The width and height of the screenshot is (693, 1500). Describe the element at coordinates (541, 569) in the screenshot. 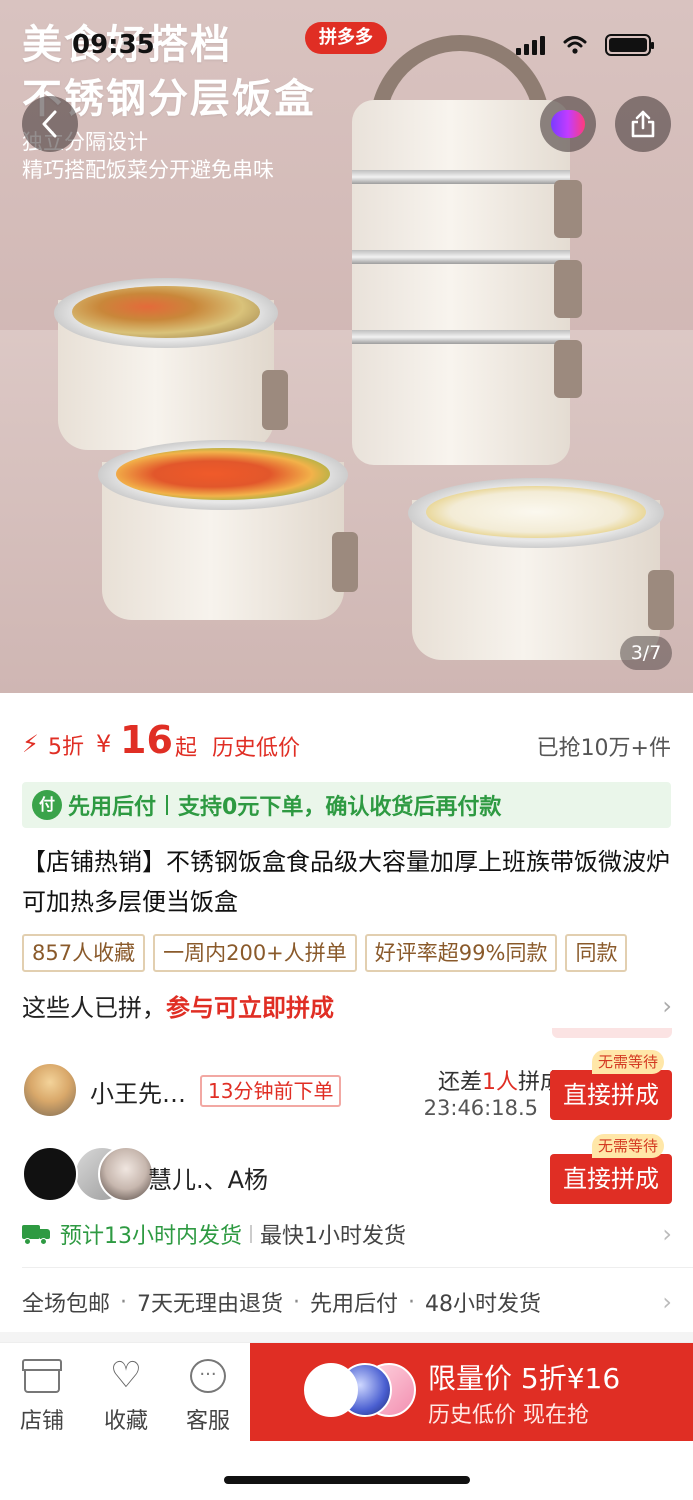

I see `rice-bowl-graphic` at that location.